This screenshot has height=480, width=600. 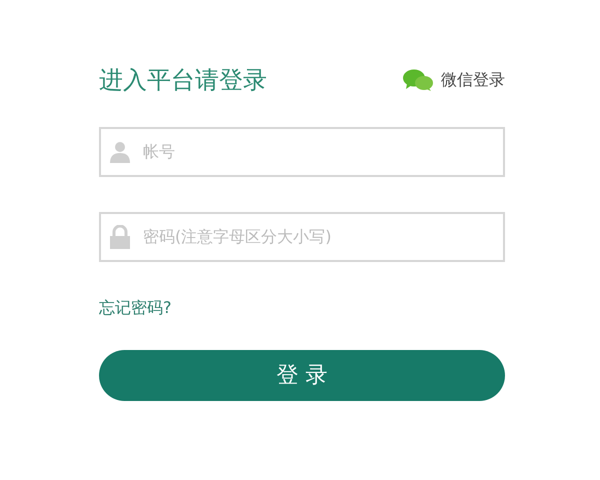 I want to click on forgot-password-link: 忘记密码?, so click(x=135, y=307).